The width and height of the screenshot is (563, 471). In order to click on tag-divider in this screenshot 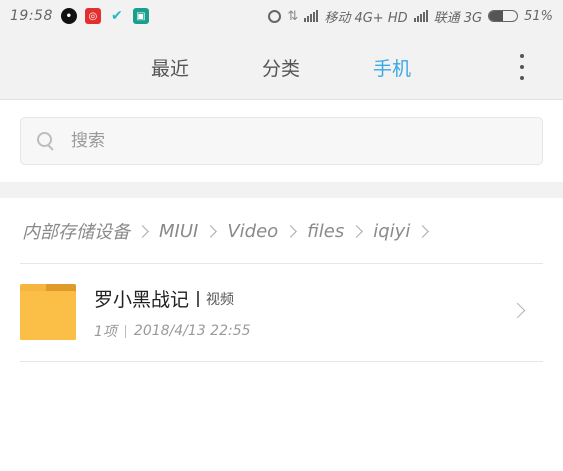, I will do `click(198, 298)`.